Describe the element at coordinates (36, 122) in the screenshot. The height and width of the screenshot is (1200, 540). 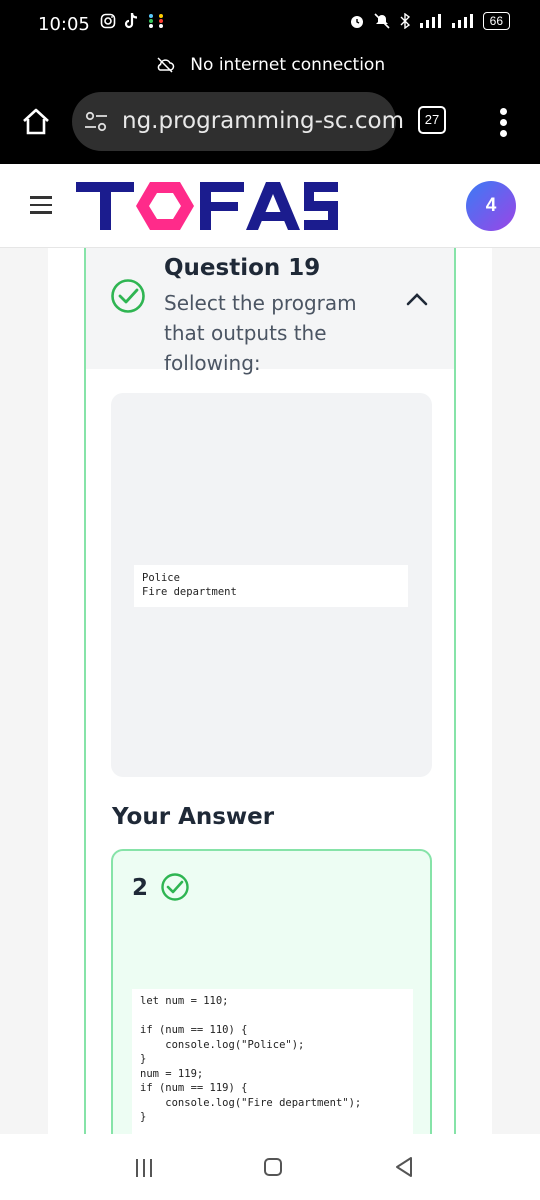
I see `home-icon` at that location.